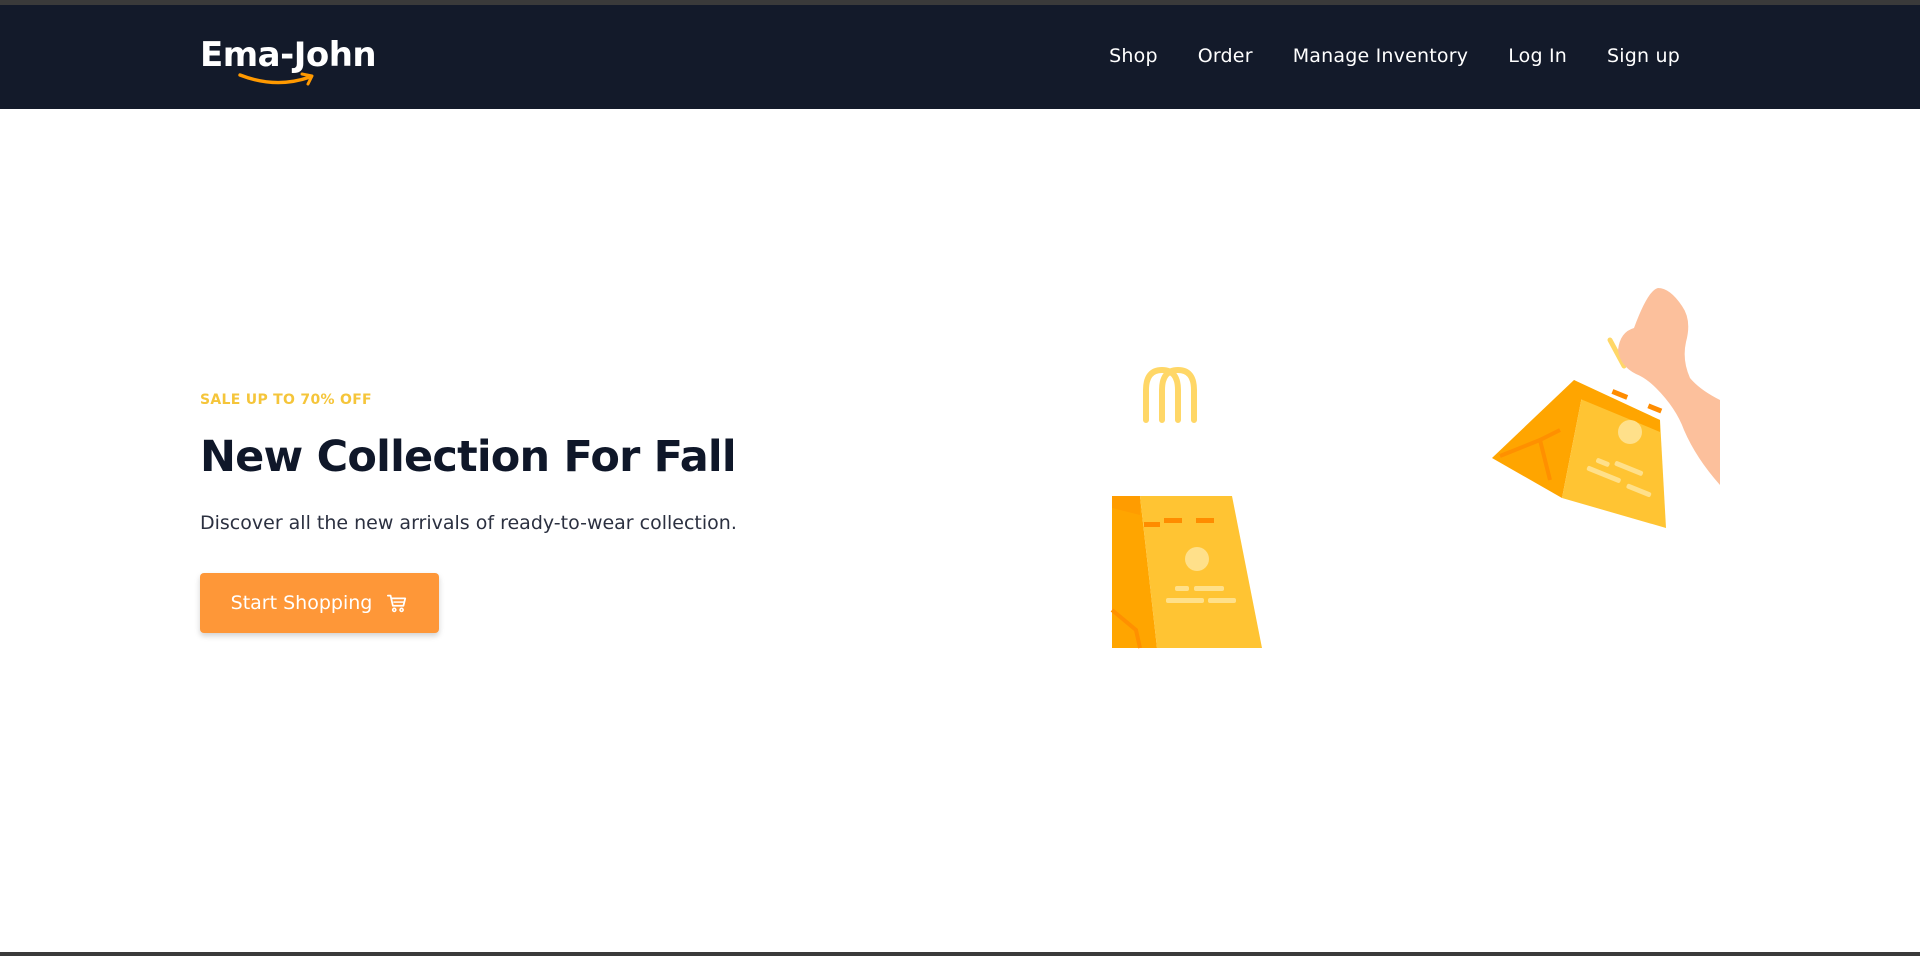  Describe the element at coordinates (1186, 507) in the screenshot. I see `shopping-bag-left` at that location.